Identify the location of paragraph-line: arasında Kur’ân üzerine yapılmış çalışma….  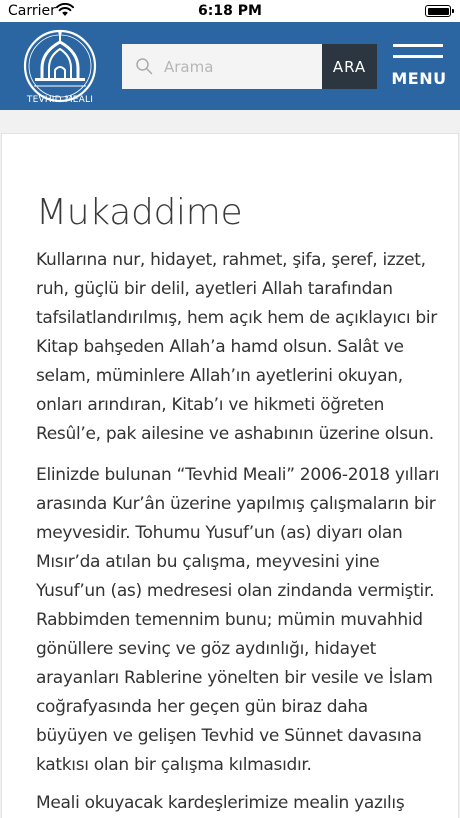
(236, 504).